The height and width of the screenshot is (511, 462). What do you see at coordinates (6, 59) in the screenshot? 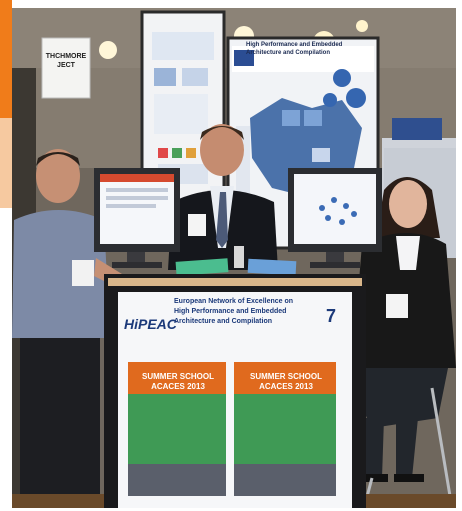
I see `orange-accent-bar` at bounding box center [6, 59].